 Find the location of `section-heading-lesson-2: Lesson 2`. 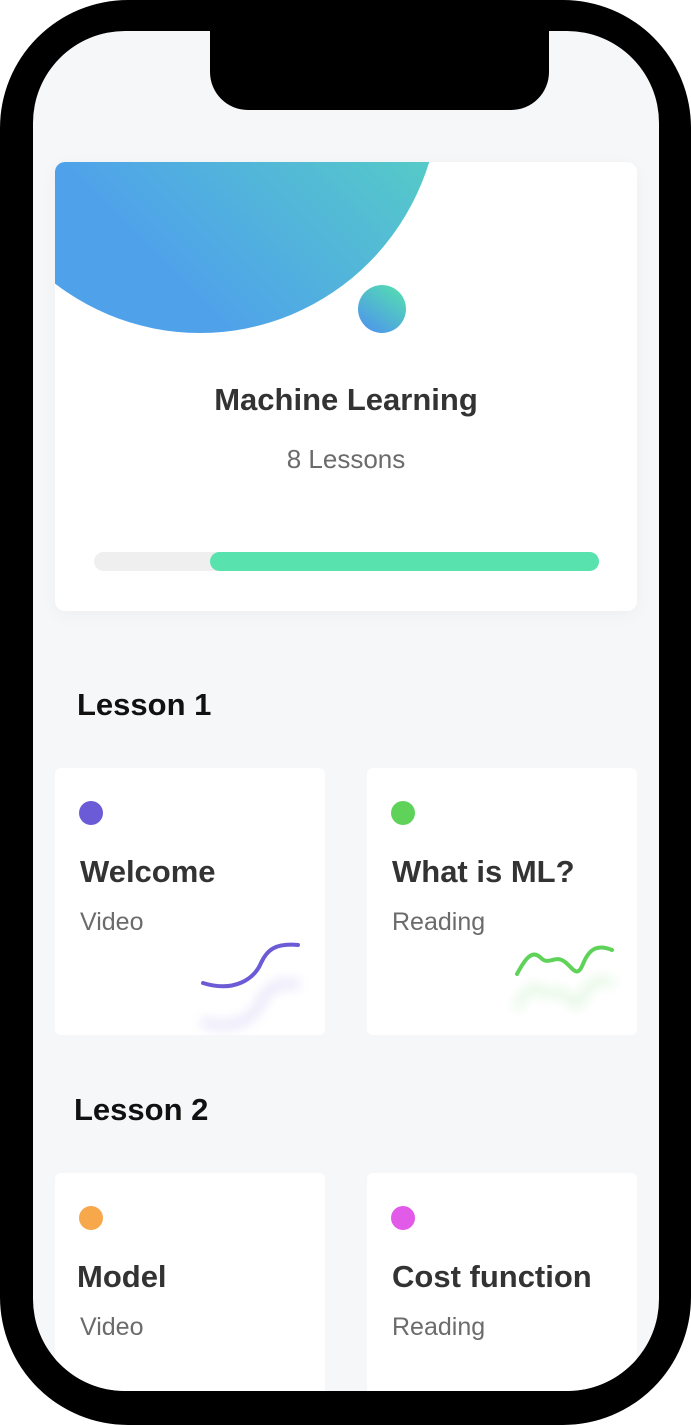

section-heading-lesson-2: Lesson 2 is located at coordinates (141, 1109).